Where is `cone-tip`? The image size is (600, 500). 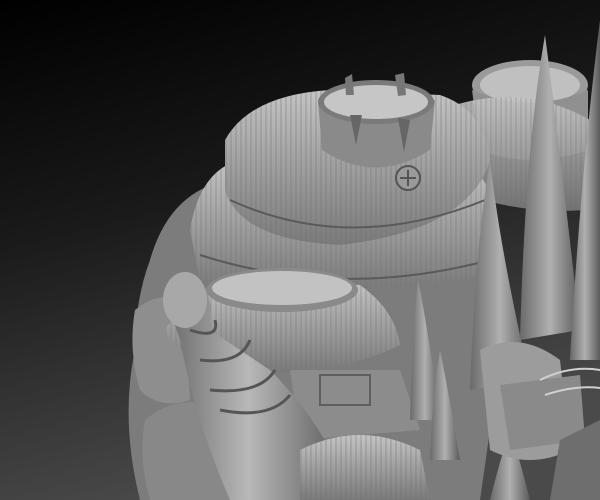 cone-tip is located at coordinates (185, 300).